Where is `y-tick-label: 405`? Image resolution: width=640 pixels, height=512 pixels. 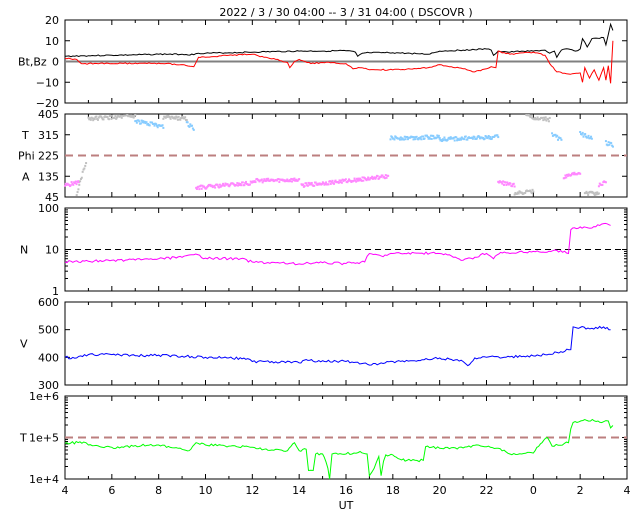 y-tick-label: 405 is located at coordinates (48, 114).